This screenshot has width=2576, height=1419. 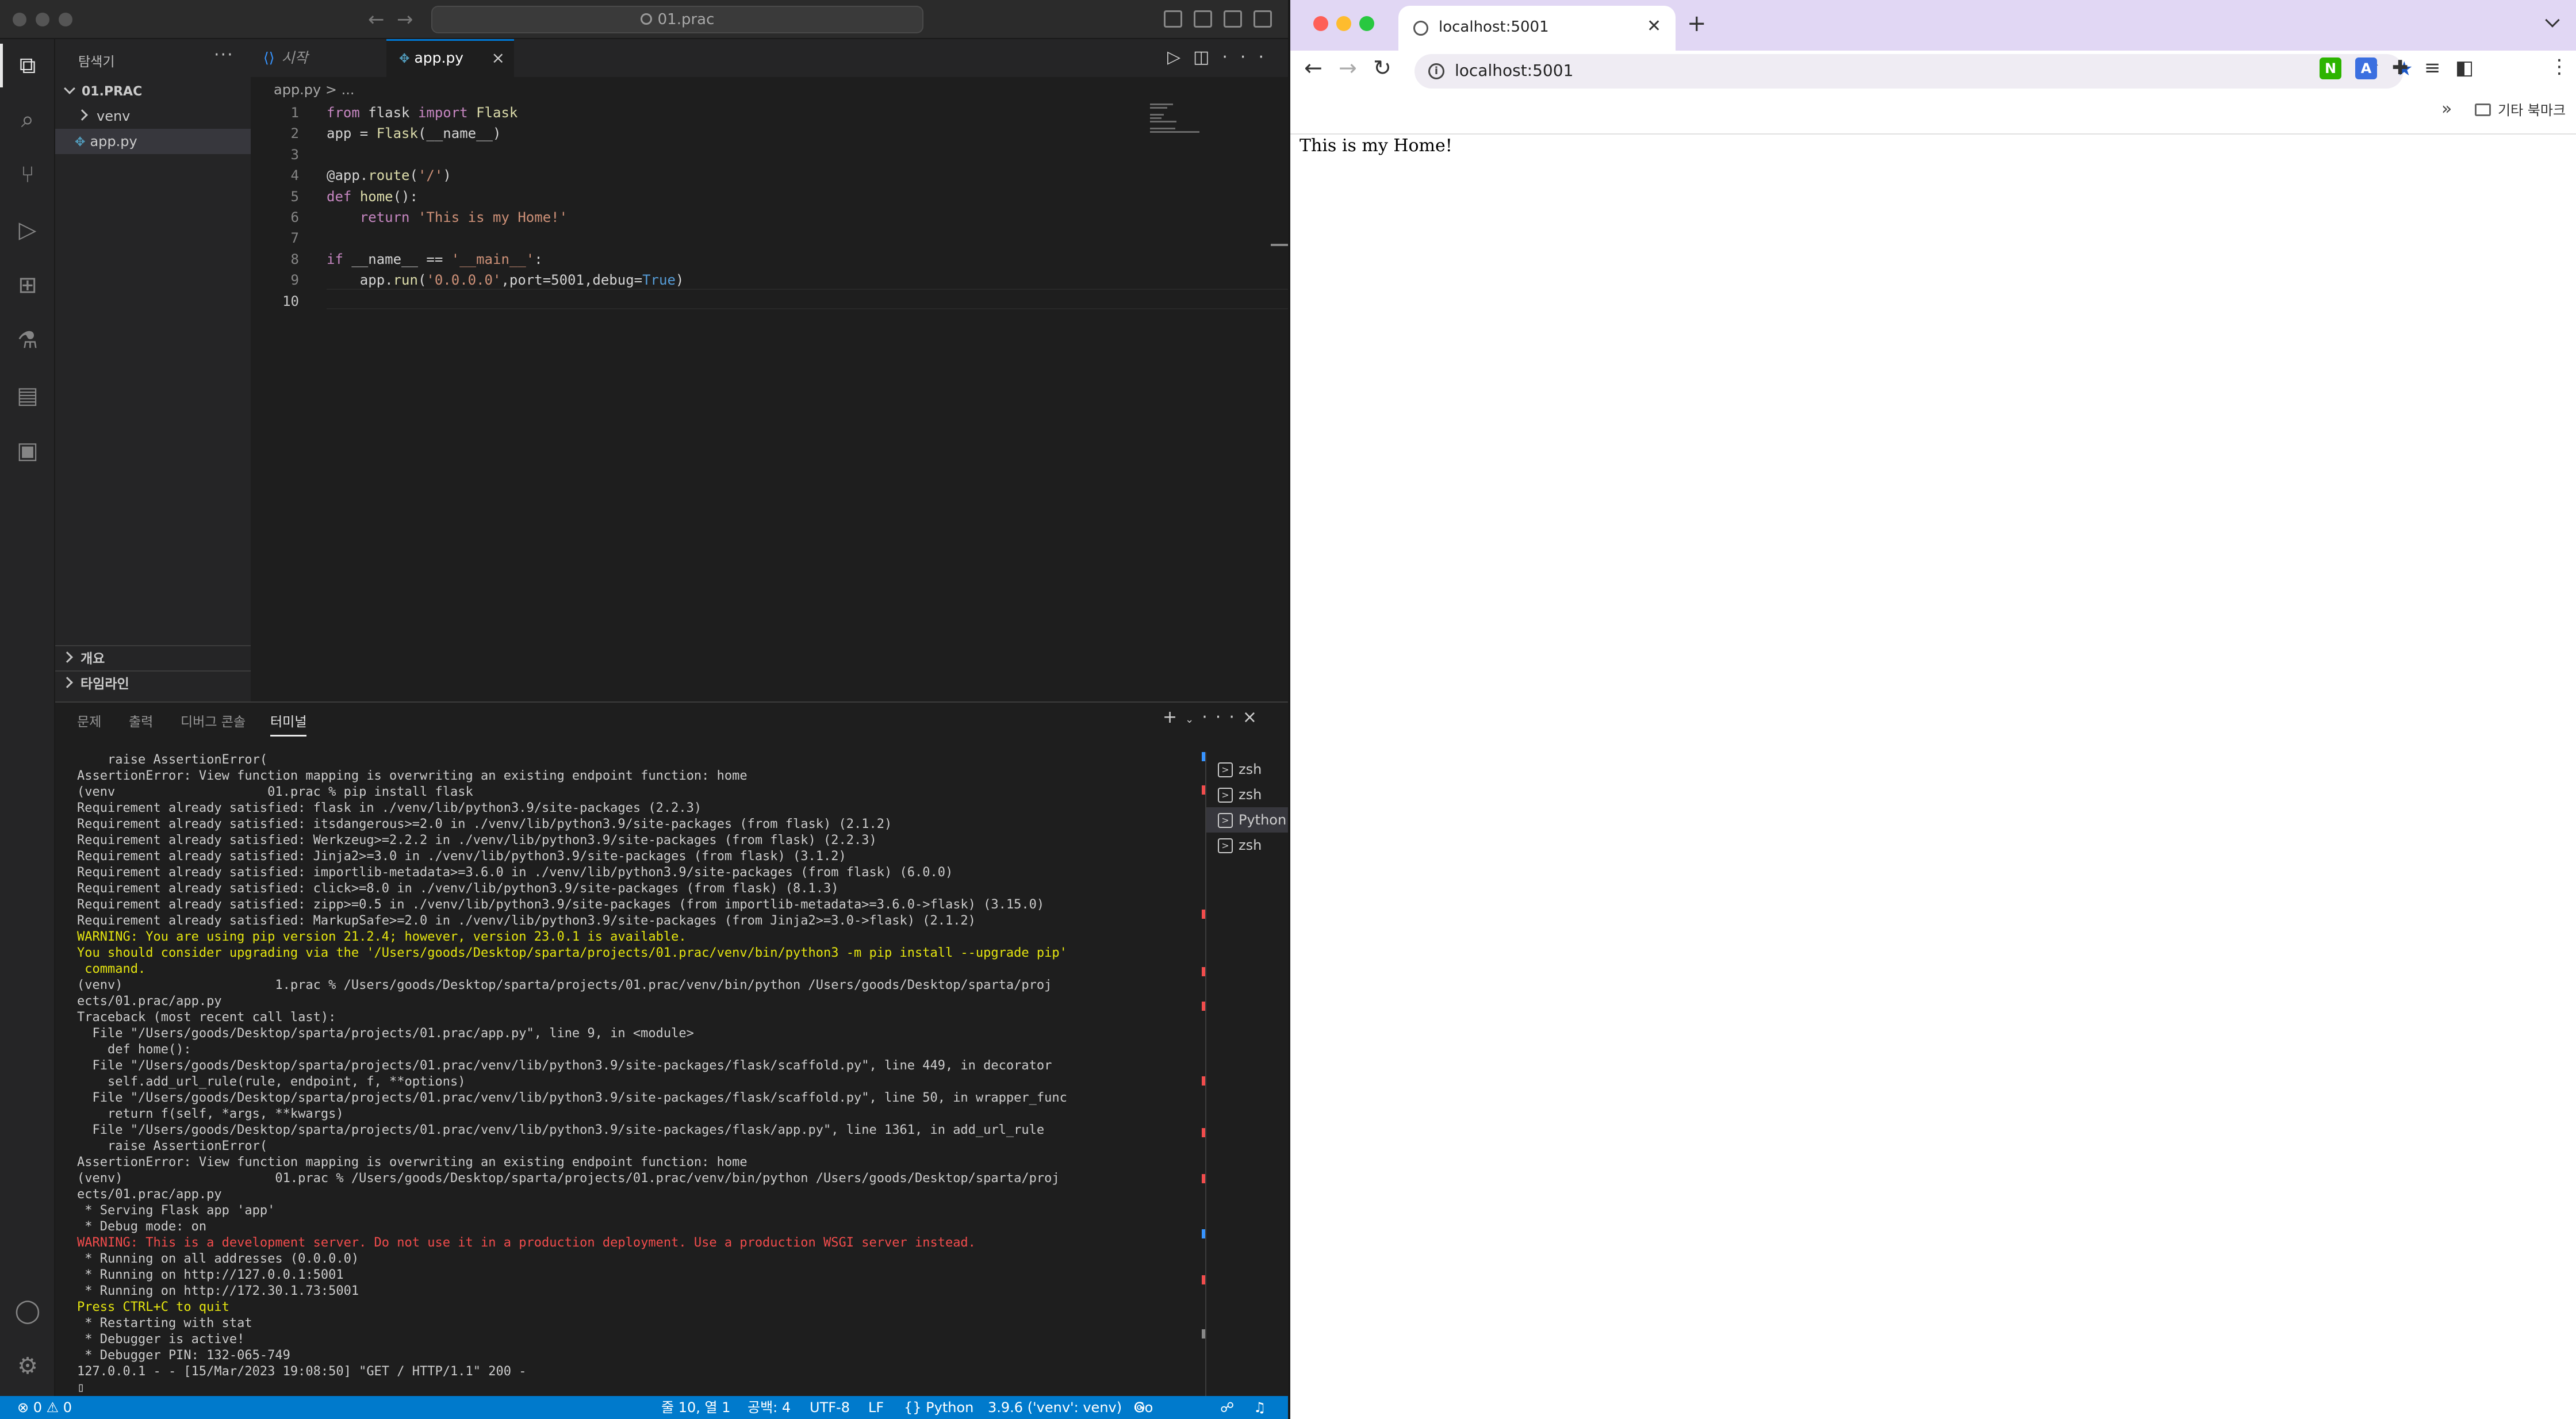 I want to click on outline-section: 개요, so click(x=153, y=658).